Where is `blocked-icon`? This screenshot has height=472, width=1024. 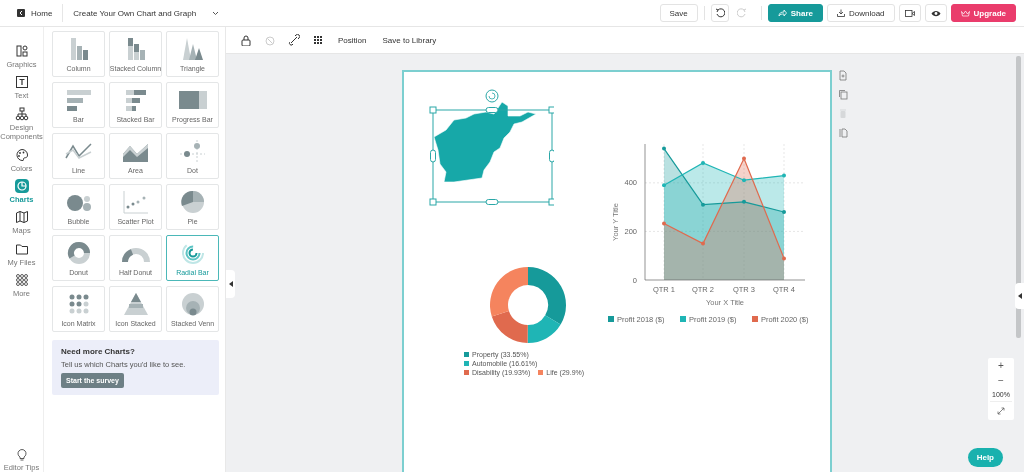 blocked-icon is located at coordinates (270, 40).